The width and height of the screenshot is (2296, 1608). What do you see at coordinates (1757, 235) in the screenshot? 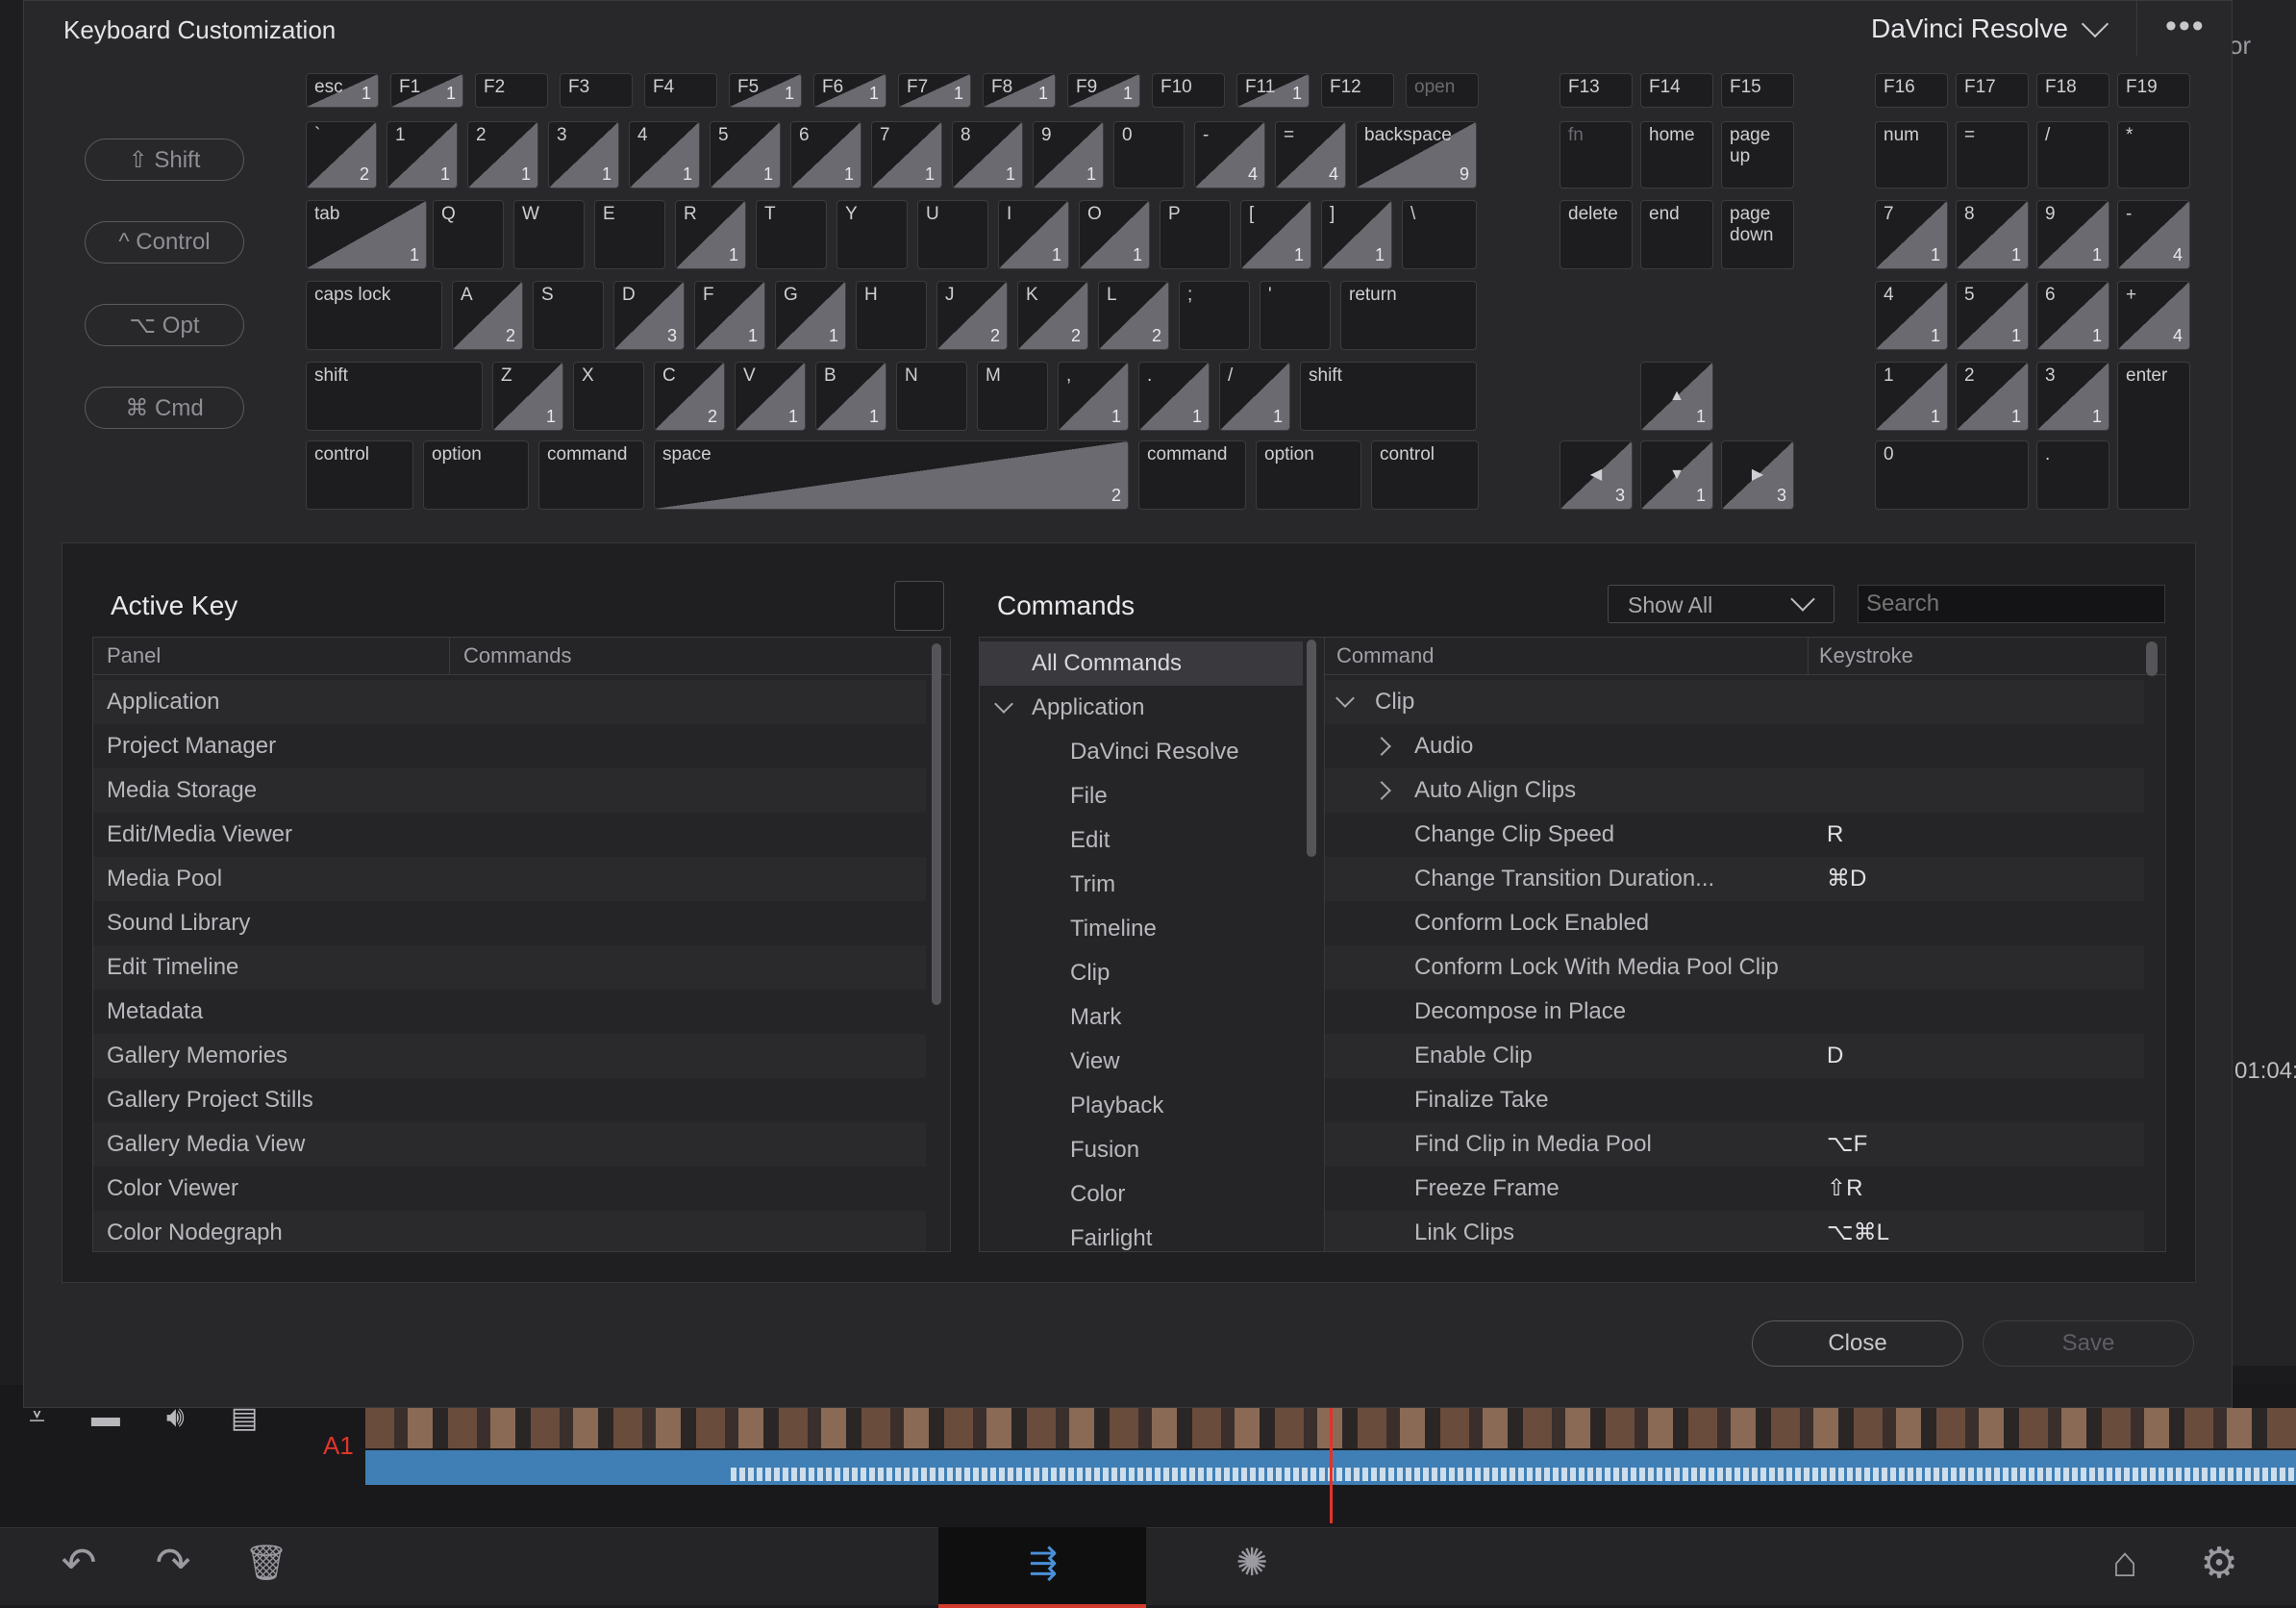
I see `key-nav-8: page down` at bounding box center [1757, 235].